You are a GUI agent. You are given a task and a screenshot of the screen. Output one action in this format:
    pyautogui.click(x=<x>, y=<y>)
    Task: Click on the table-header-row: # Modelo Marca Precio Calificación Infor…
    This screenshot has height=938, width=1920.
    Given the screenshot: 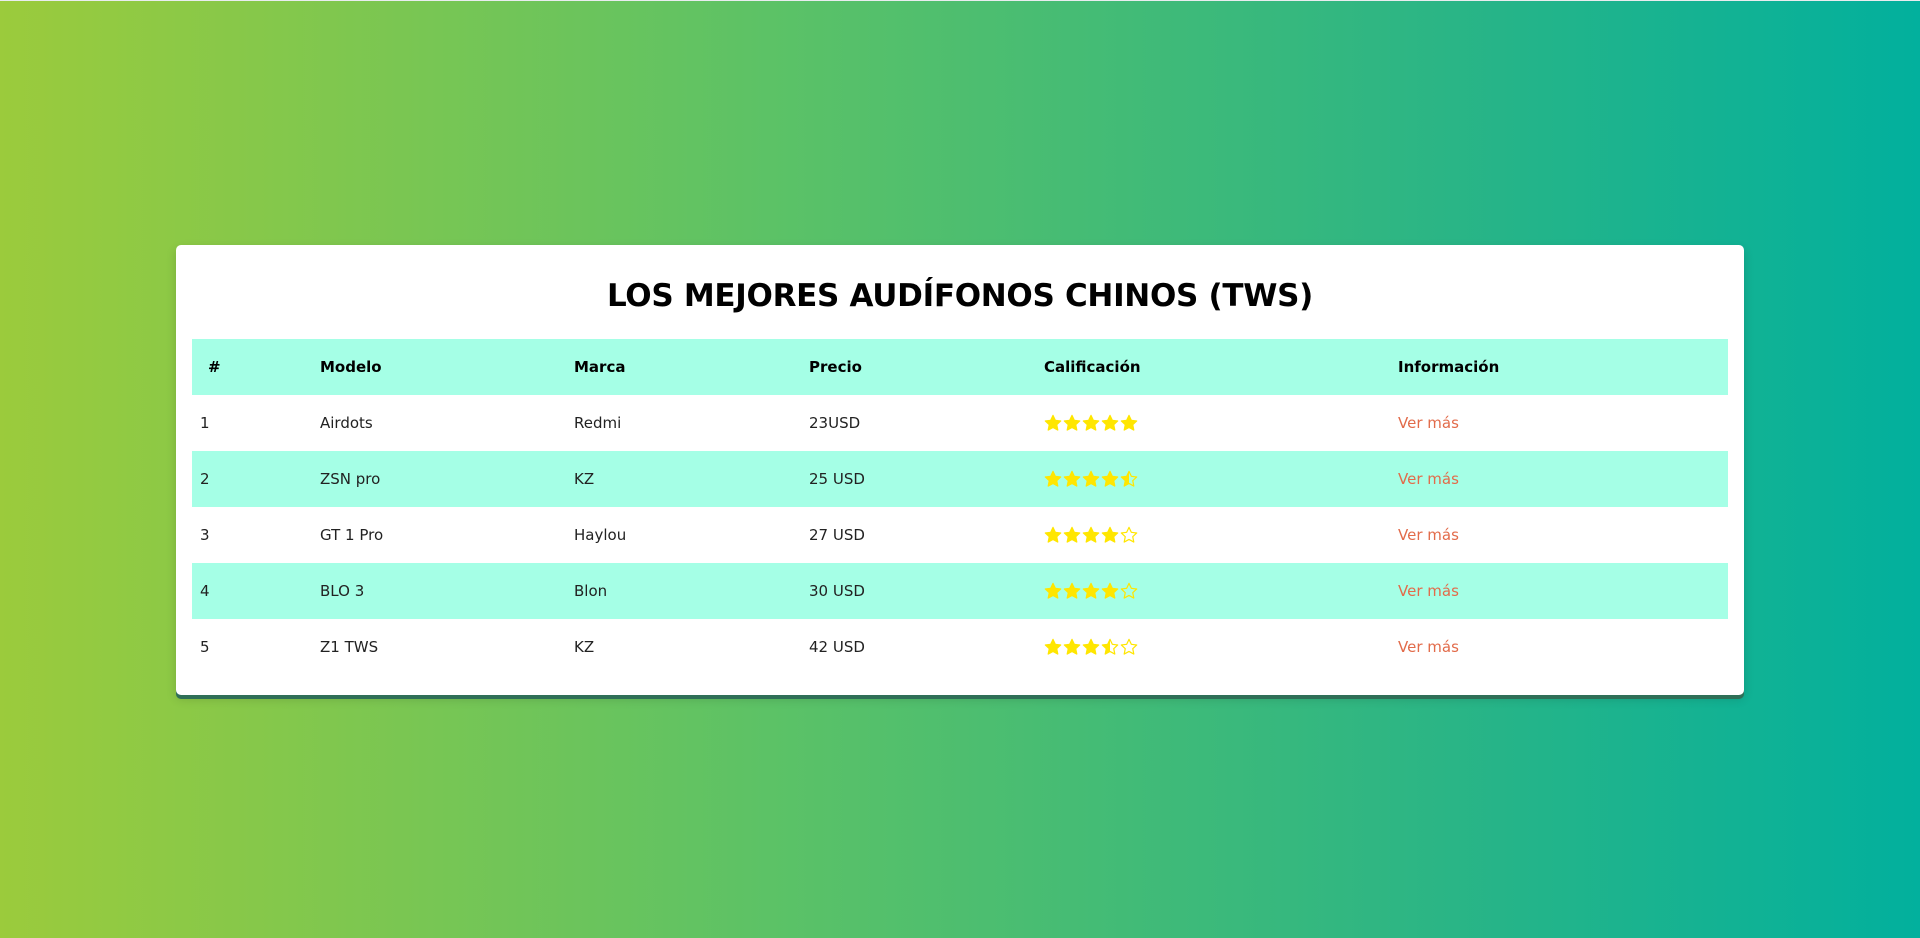 What is the action you would take?
    pyautogui.click(x=960, y=367)
    